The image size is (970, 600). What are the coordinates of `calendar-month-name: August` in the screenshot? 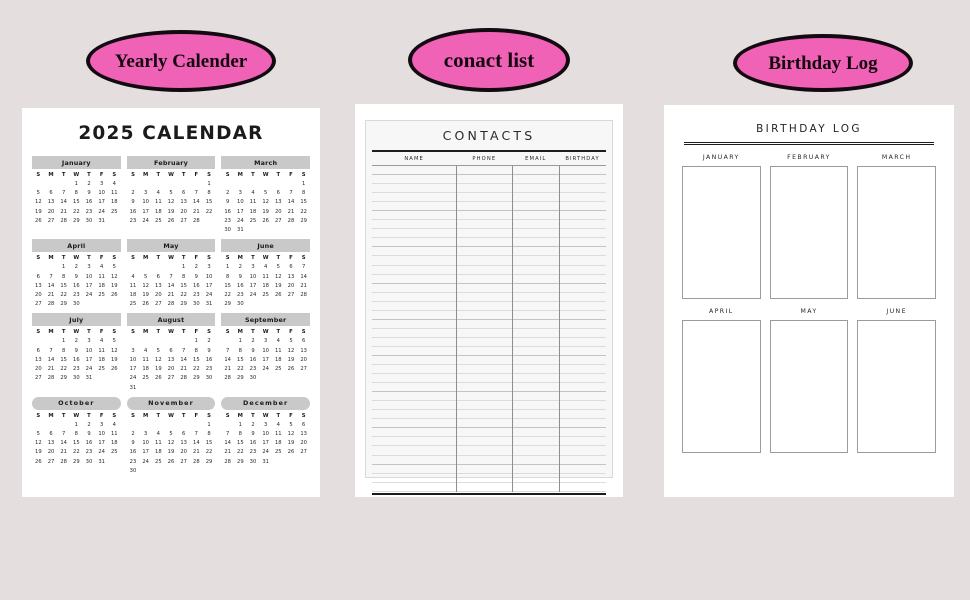 It's located at (171, 320).